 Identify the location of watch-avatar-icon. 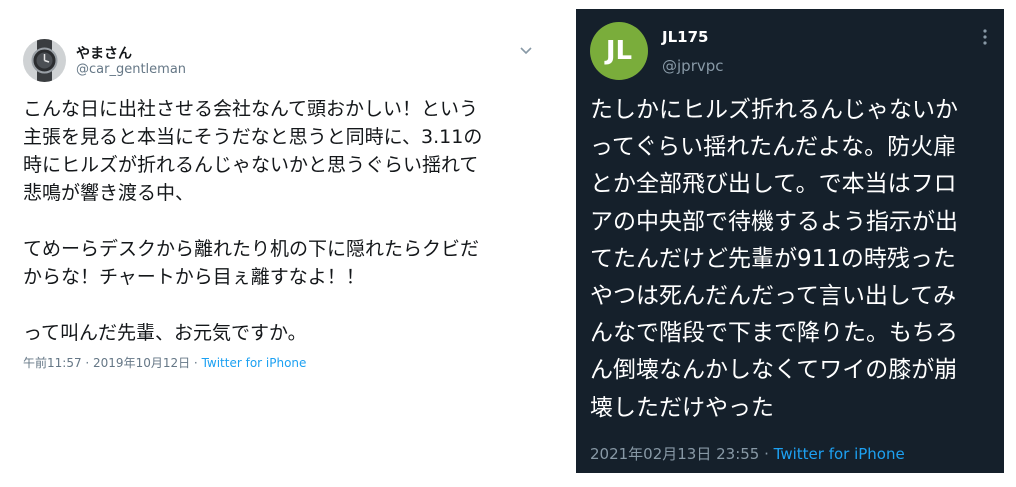
(44, 60).